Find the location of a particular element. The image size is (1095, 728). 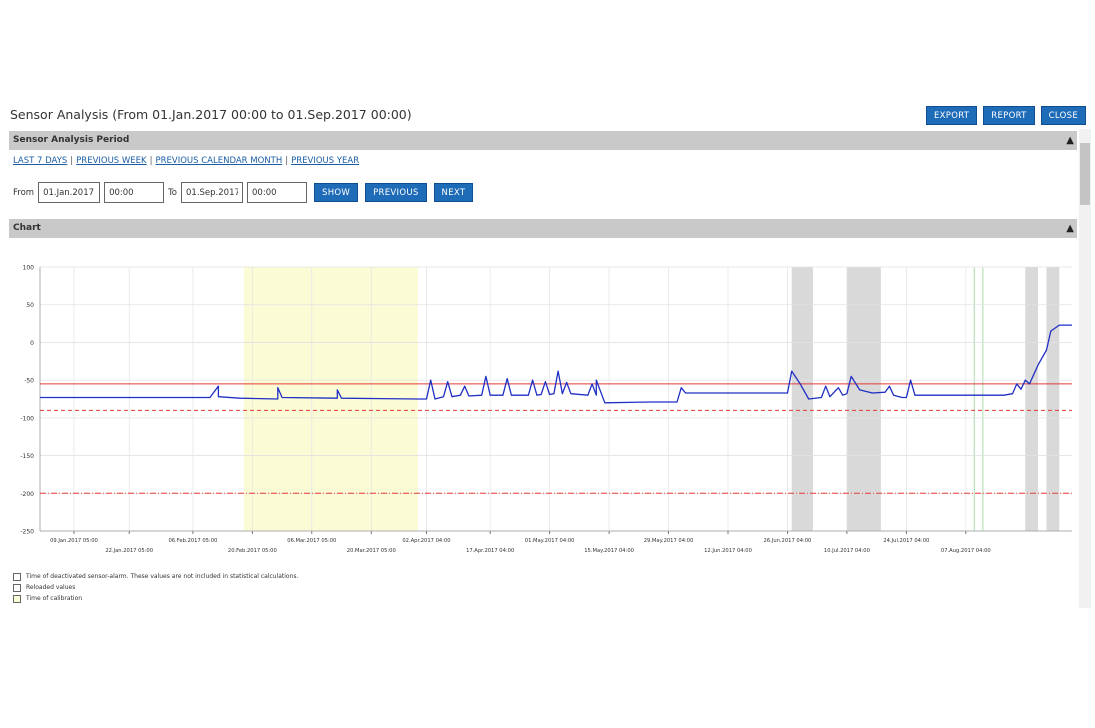

legend-label: Reloaded values is located at coordinates (51, 587).